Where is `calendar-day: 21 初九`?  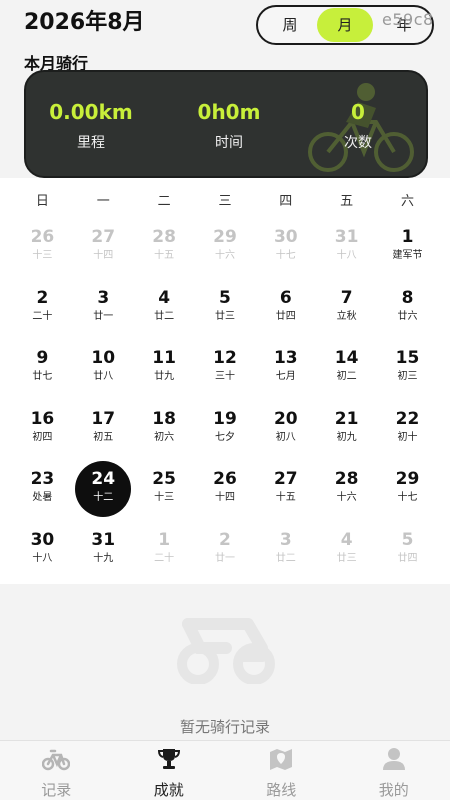
calendar-day: 21 初九 is located at coordinates (346, 437).